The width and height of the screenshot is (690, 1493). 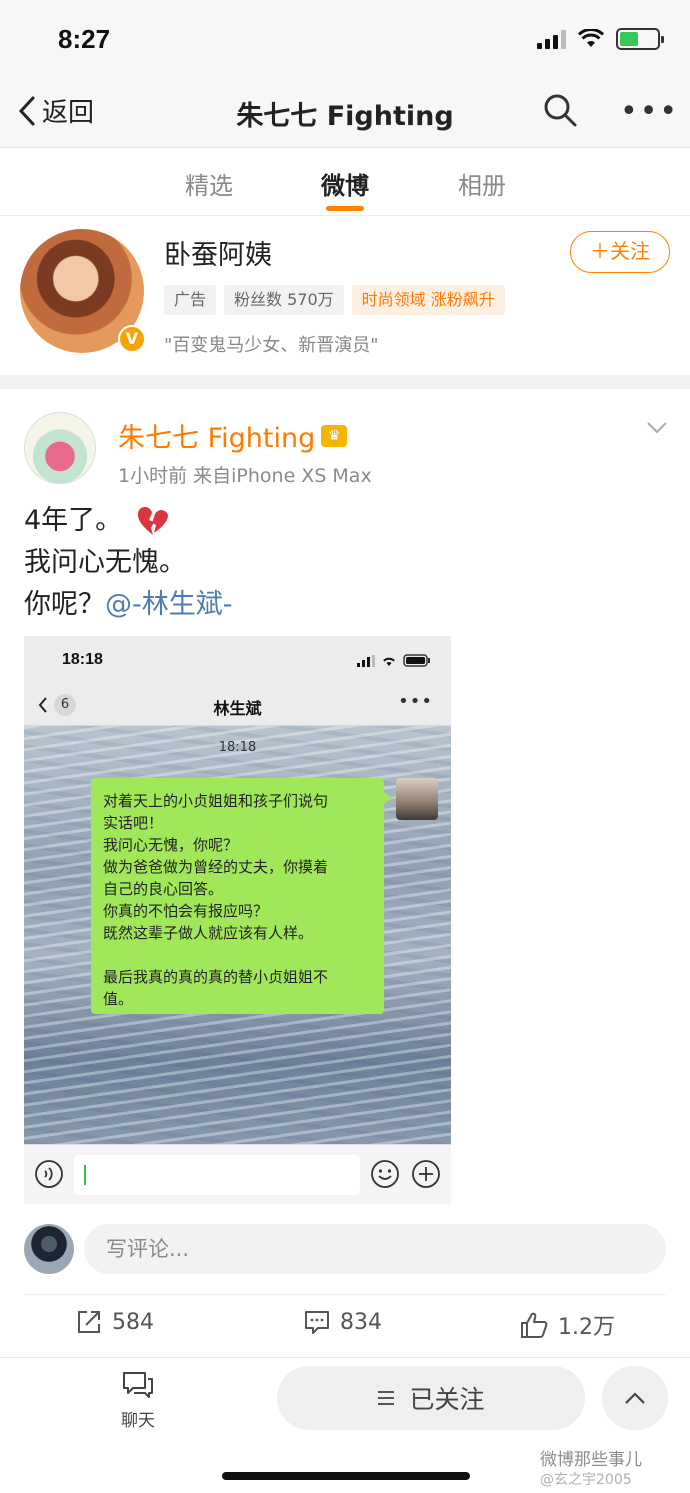 I want to click on status-icons, so click(x=600, y=39).